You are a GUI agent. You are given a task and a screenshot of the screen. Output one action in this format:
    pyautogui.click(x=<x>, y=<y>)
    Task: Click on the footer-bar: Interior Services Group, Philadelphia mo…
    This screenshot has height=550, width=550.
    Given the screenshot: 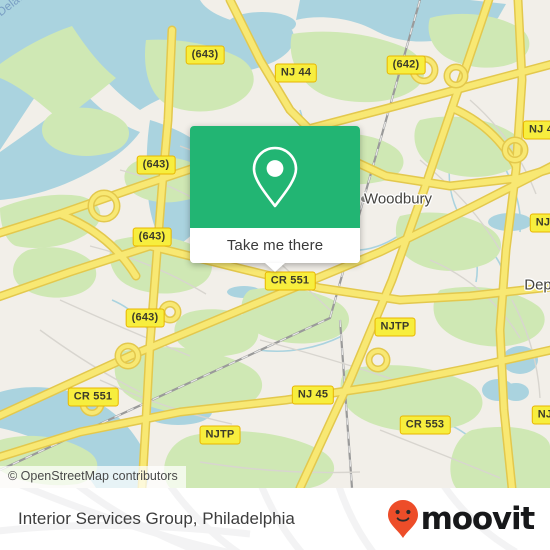 What is the action you would take?
    pyautogui.click(x=275, y=519)
    